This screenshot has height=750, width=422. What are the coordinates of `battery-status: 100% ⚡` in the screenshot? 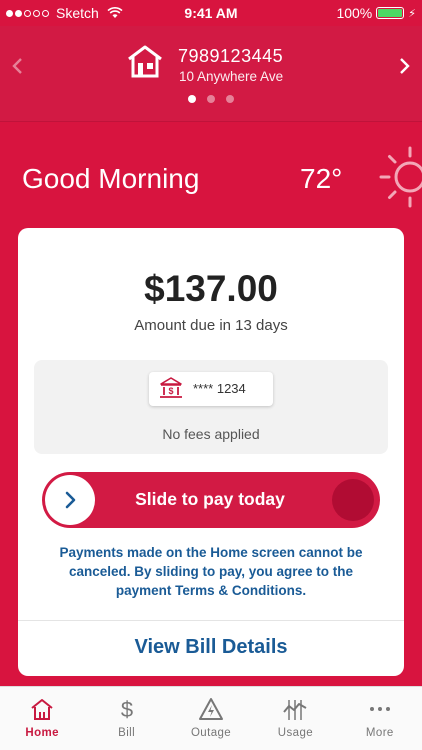 It's located at (376, 13).